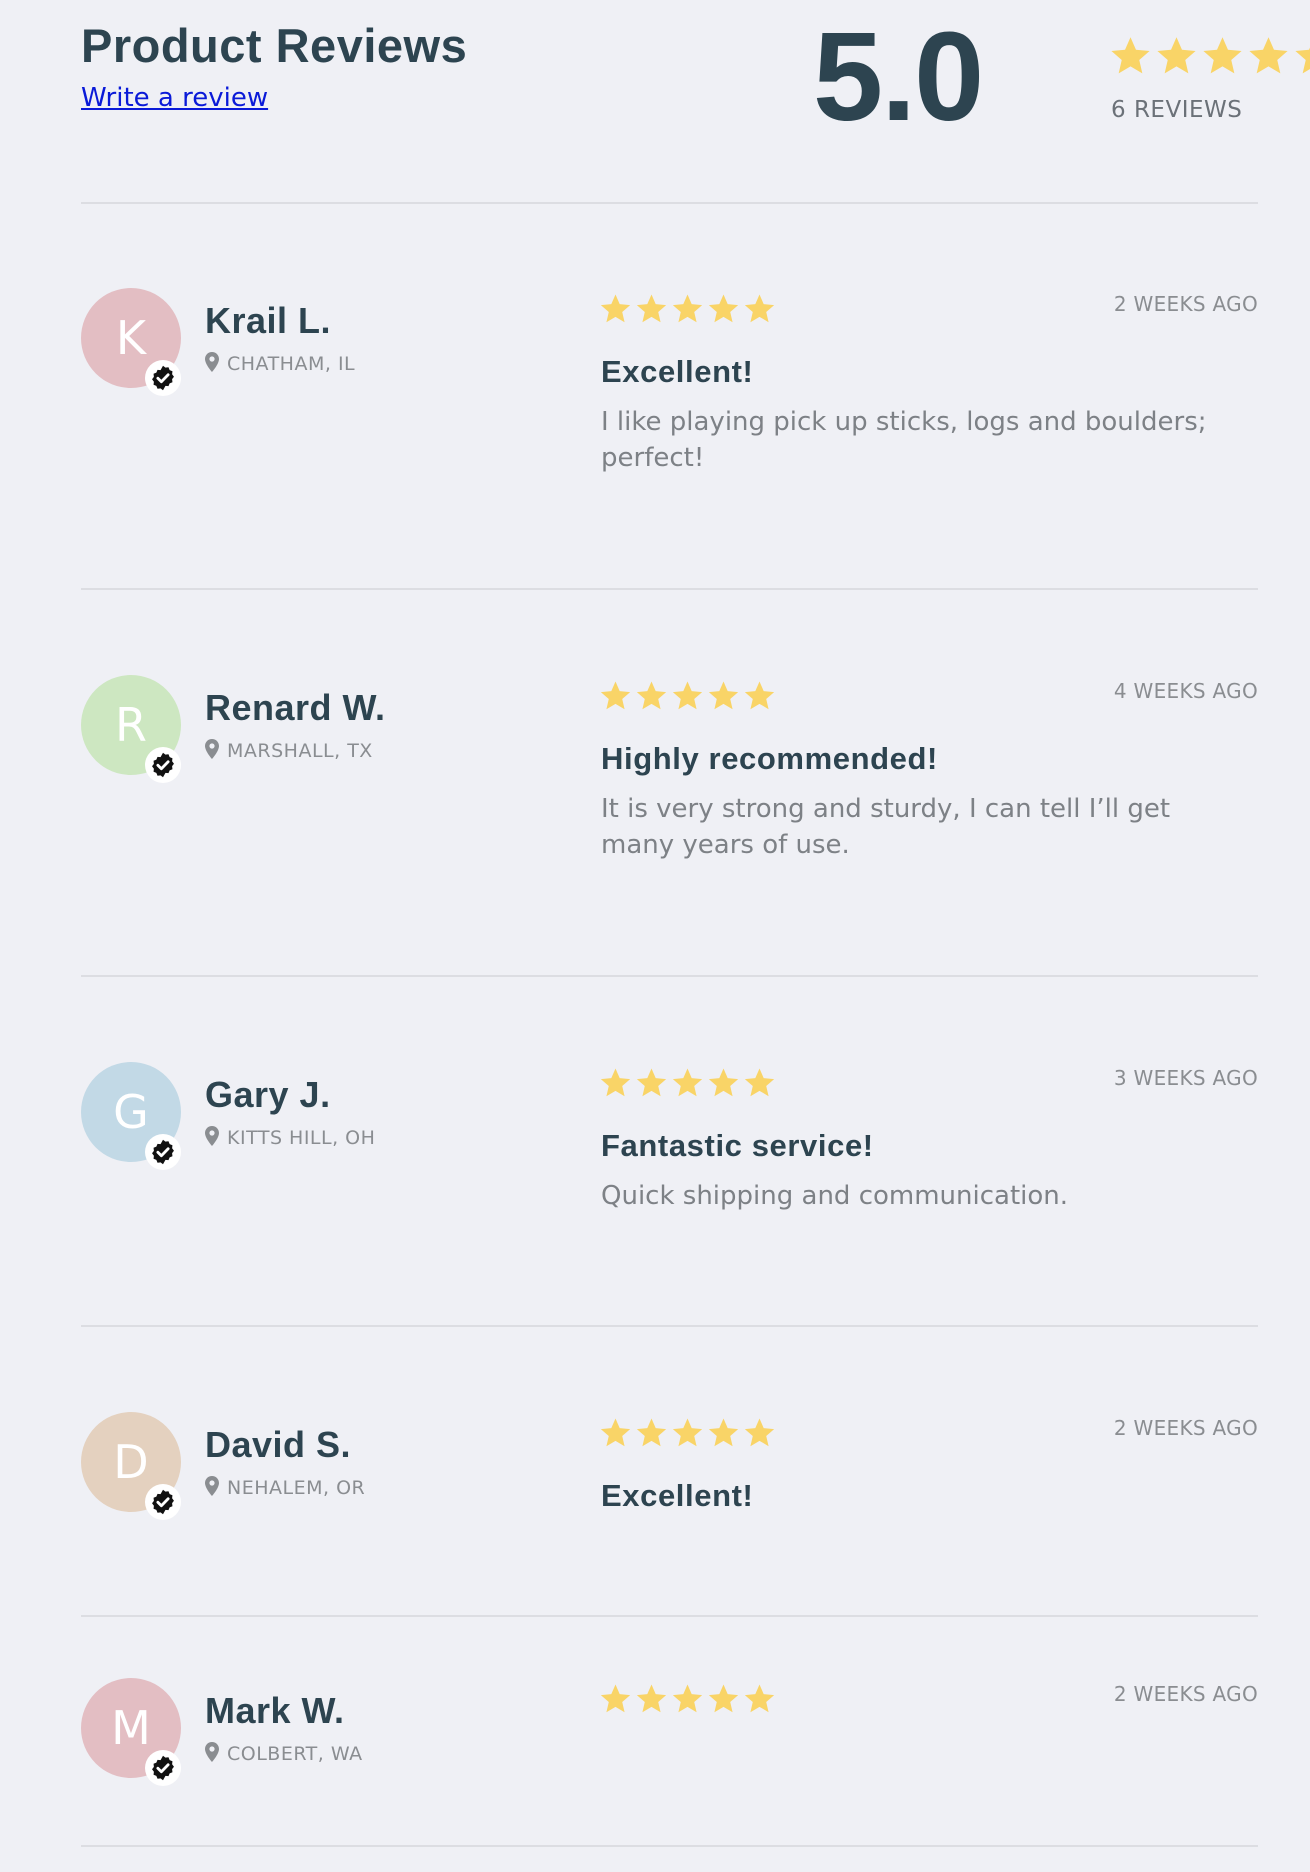 The height and width of the screenshot is (1872, 1310). I want to click on review-date: 4 WEEKS AGO, so click(1185, 691).